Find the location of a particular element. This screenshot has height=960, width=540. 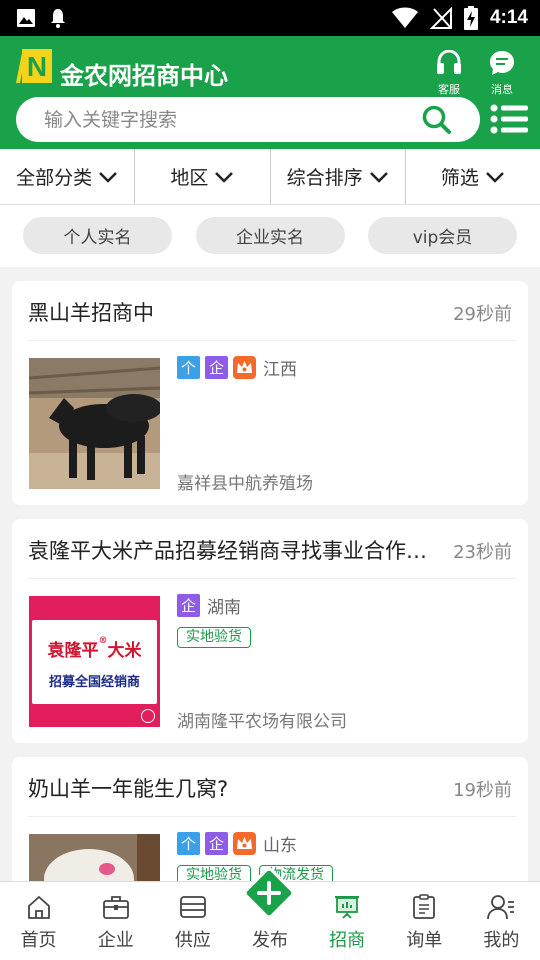

messages-label: 消息 is located at coordinates (502, 89).